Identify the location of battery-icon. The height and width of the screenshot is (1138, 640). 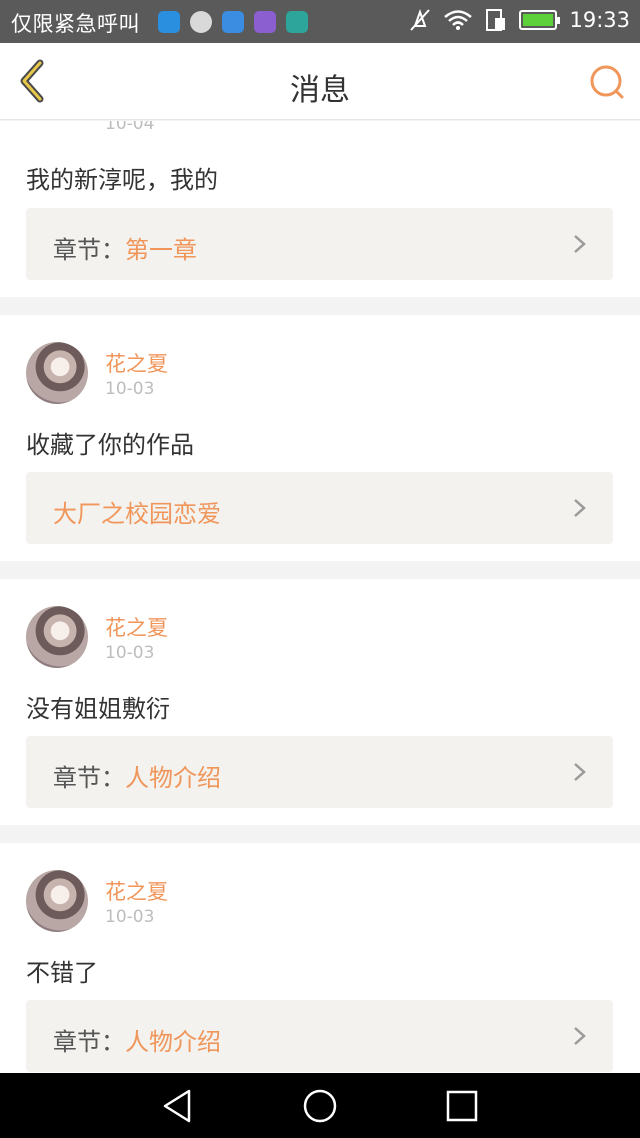
(540, 20).